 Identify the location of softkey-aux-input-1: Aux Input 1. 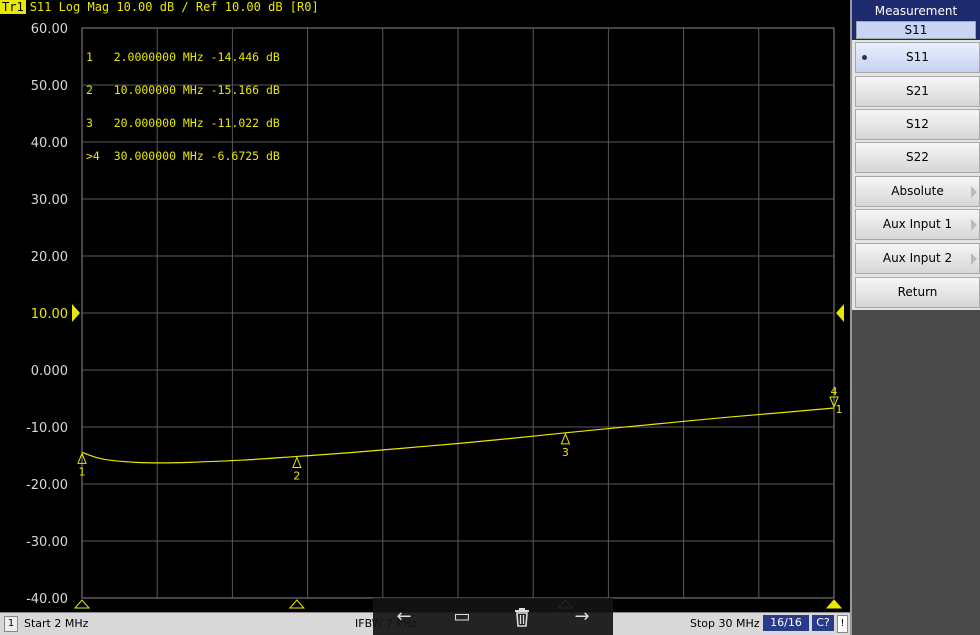
(917, 224).